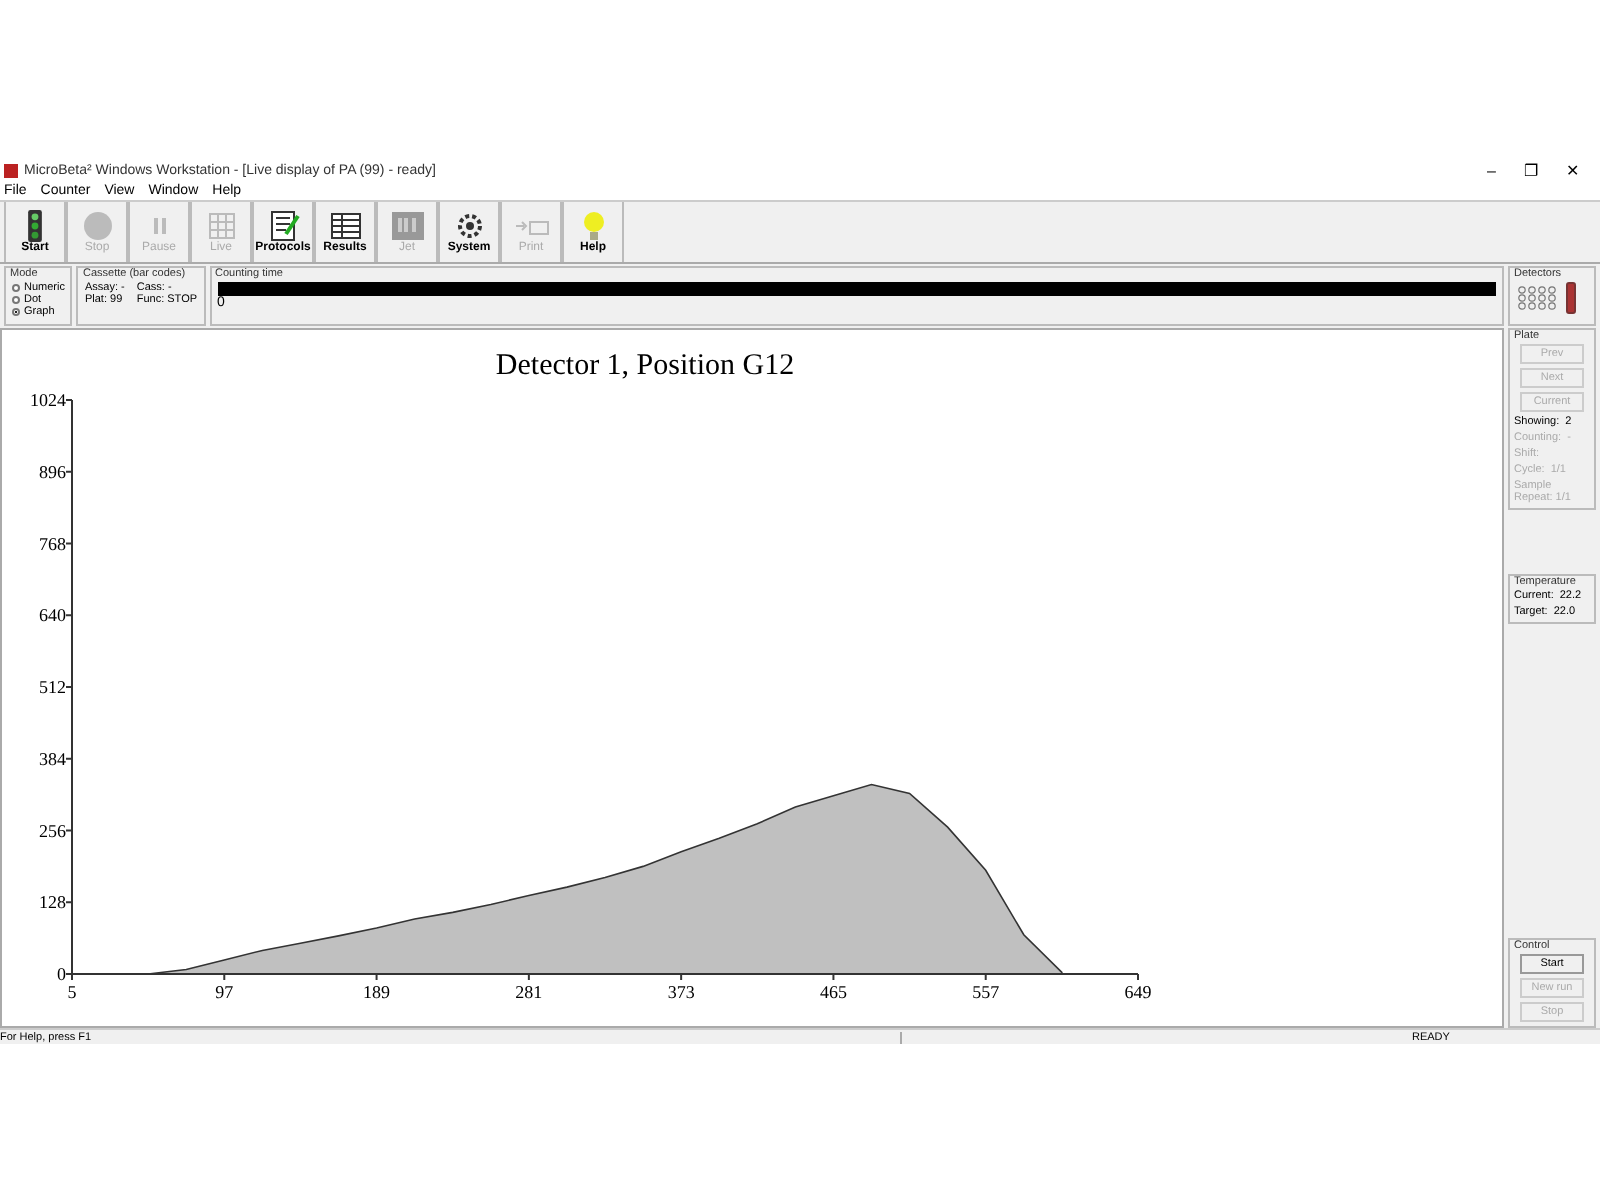 The height and width of the screenshot is (1200, 1600). I want to click on close-button: ✕, so click(1573, 170).